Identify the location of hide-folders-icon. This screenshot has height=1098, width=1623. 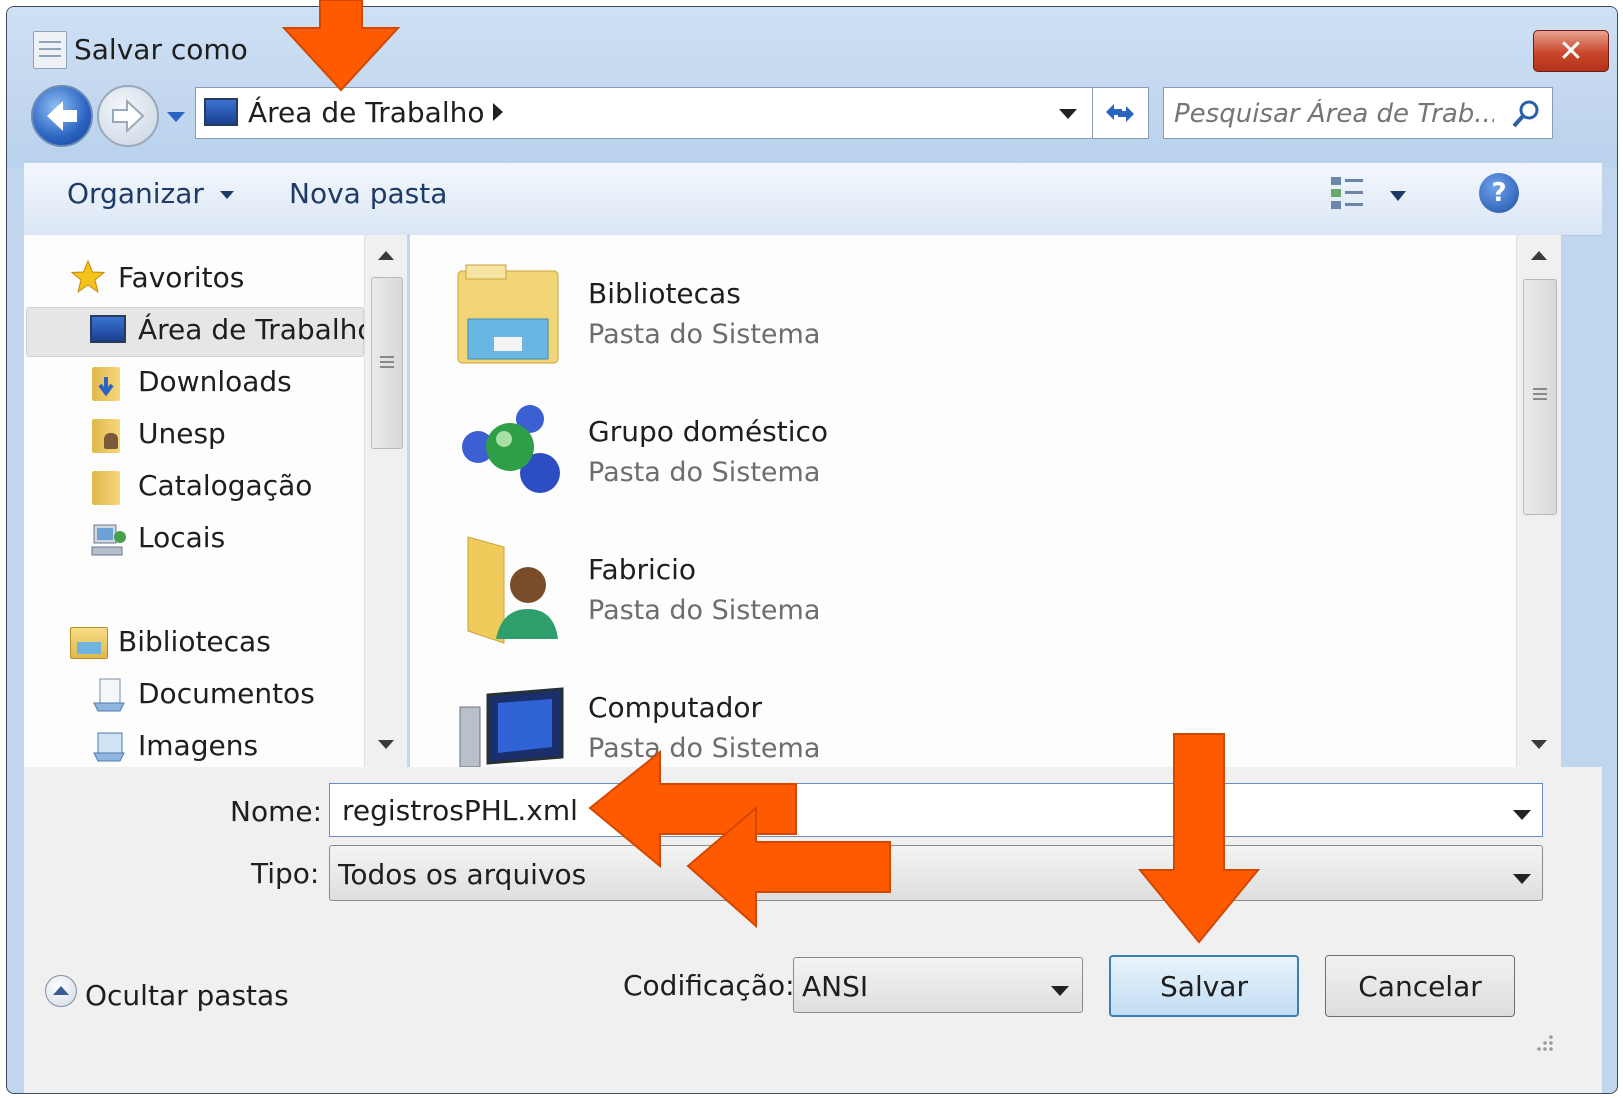
(61, 991).